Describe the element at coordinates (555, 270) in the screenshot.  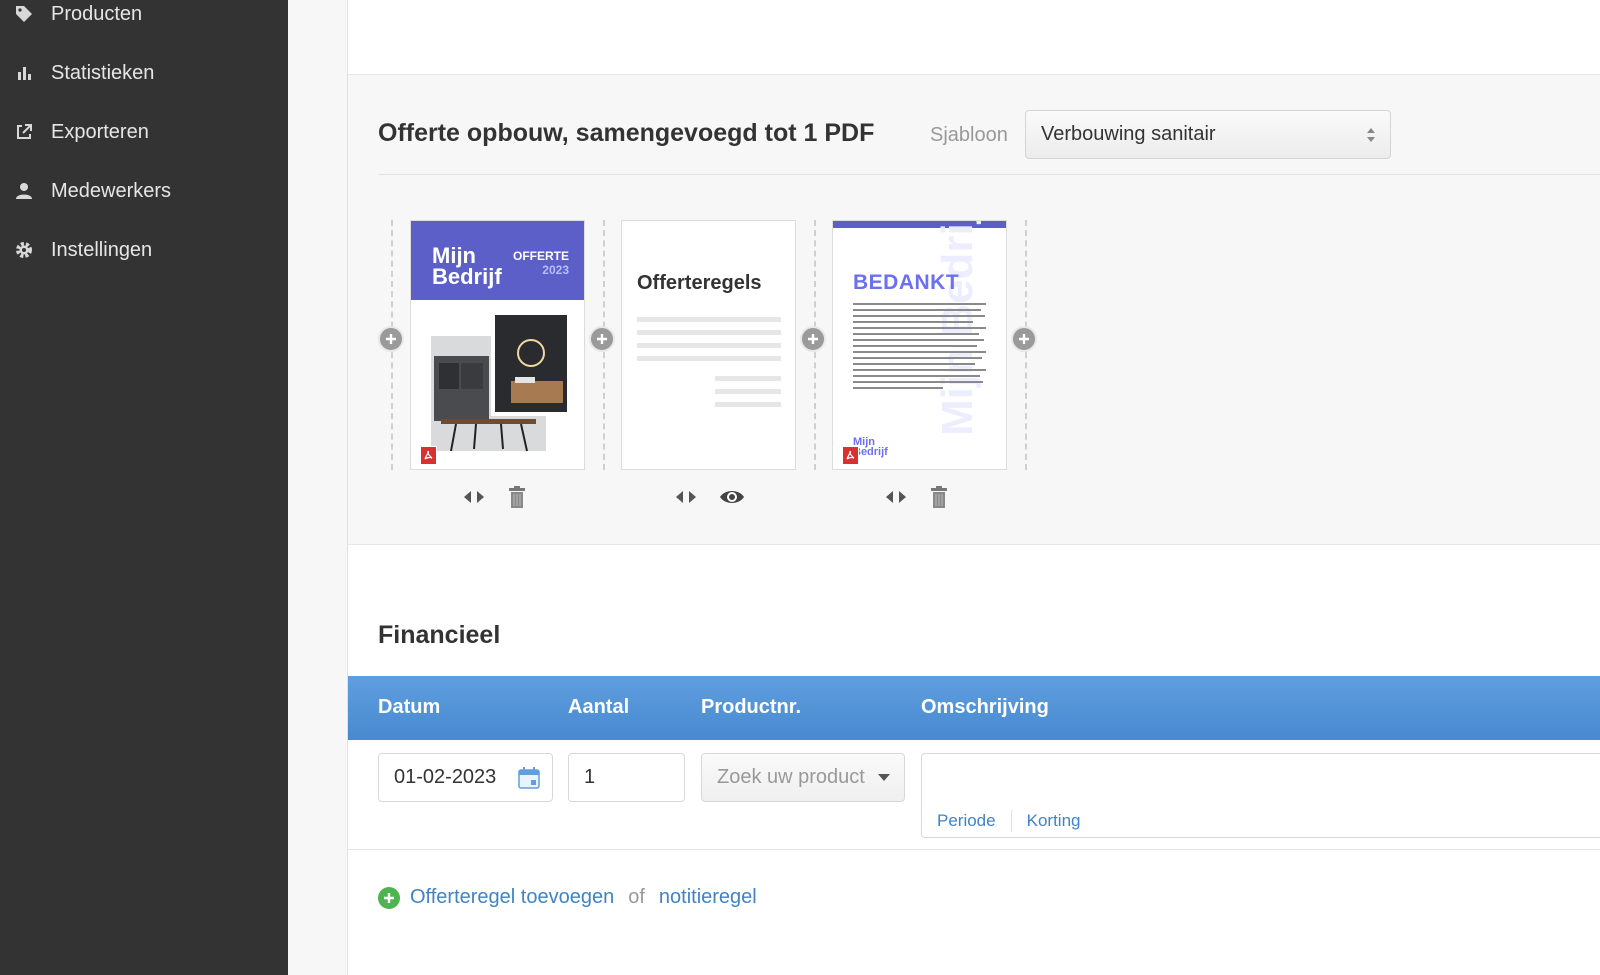
I see `cover-year: 2023` at that location.